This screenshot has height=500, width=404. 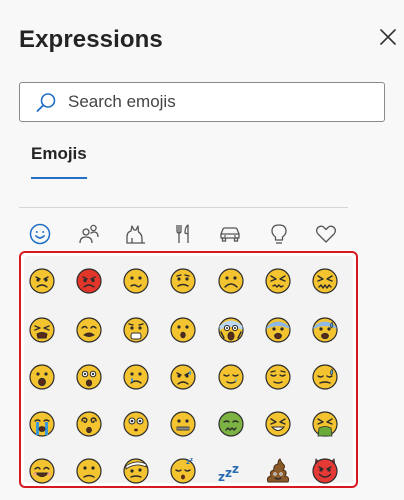 I want to click on animal-icon, so click(x=135, y=234).